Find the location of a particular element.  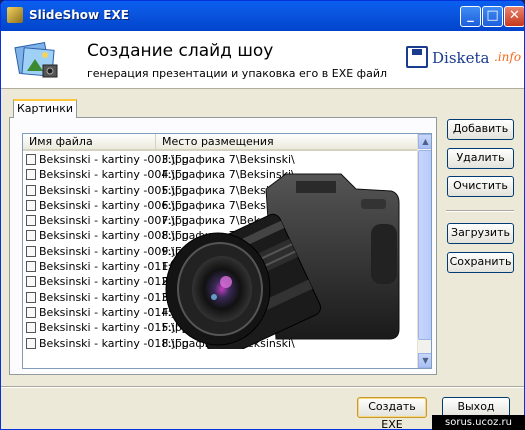

floppy-disk-icon is located at coordinates (417, 57).